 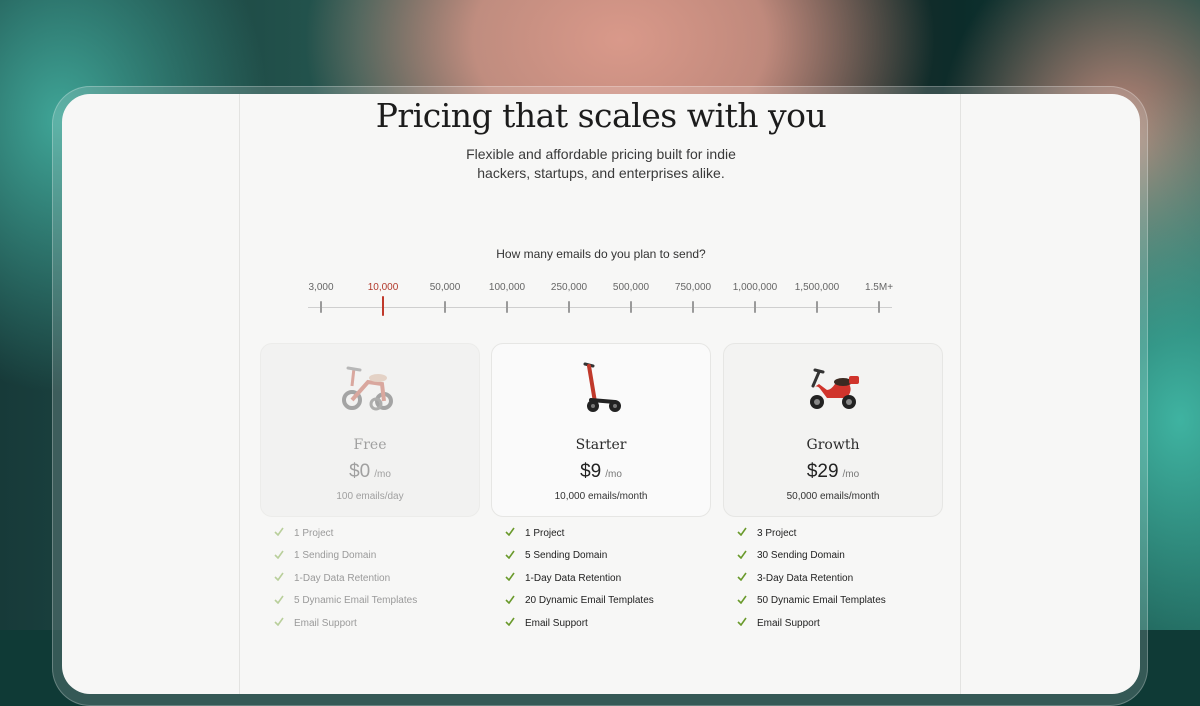 What do you see at coordinates (805, 578) in the screenshot?
I see `feature-label: 3-Day Data Retention` at bounding box center [805, 578].